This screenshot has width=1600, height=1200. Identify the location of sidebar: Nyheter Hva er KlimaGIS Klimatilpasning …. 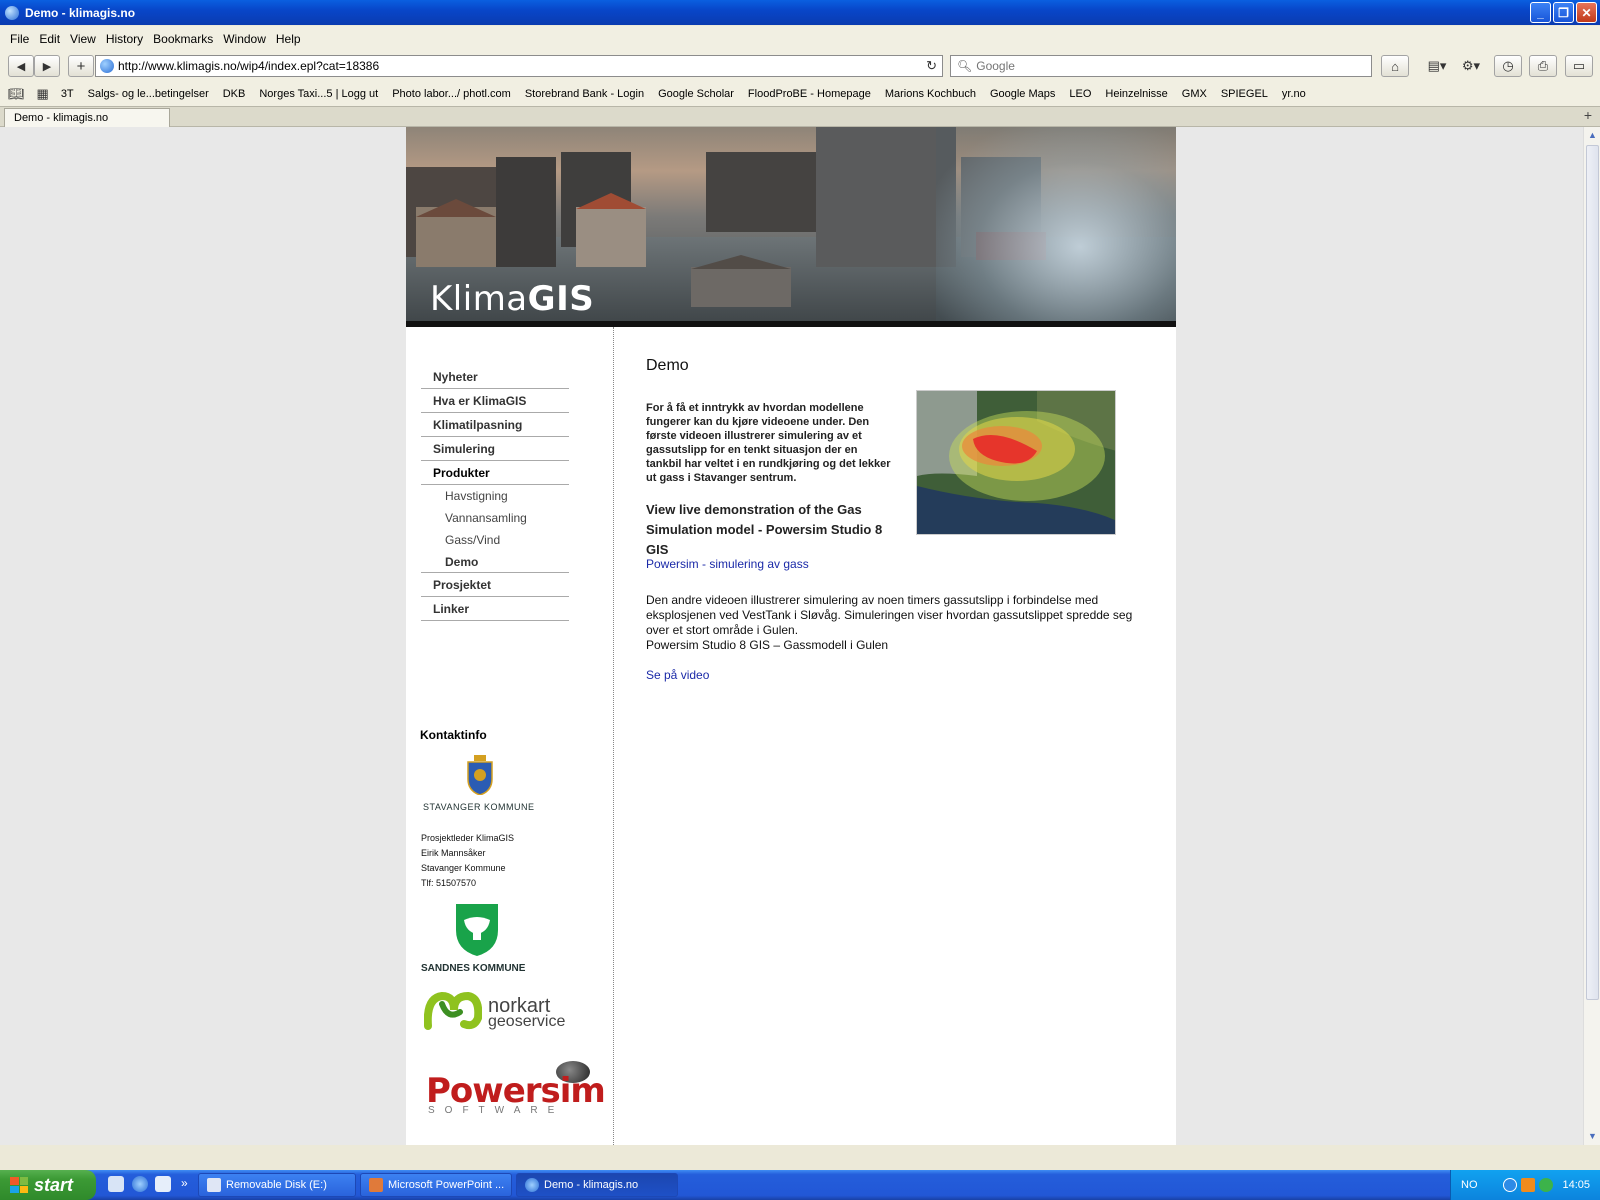
(510, 736).